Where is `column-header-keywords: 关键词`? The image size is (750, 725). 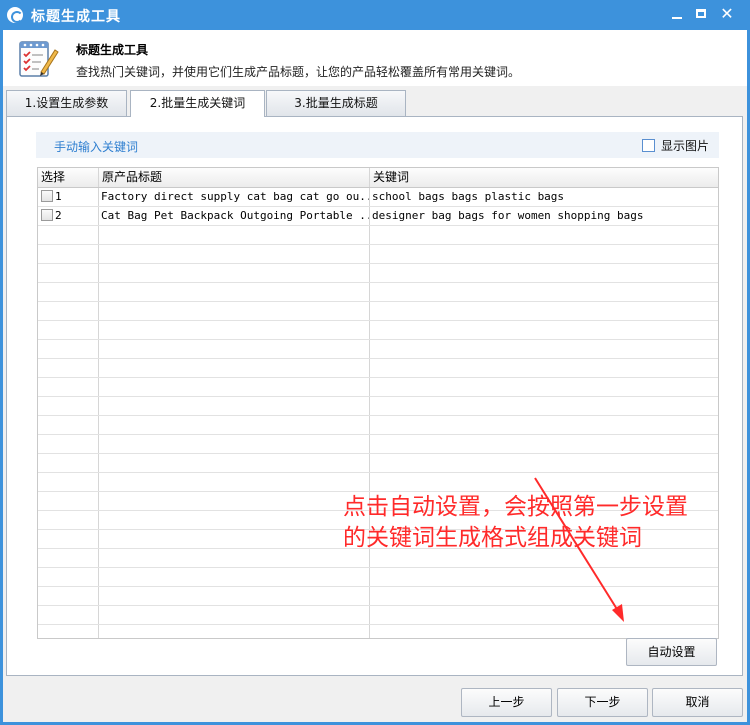 column-header-keywords: 关键词 is located at coordinates (544, 177).